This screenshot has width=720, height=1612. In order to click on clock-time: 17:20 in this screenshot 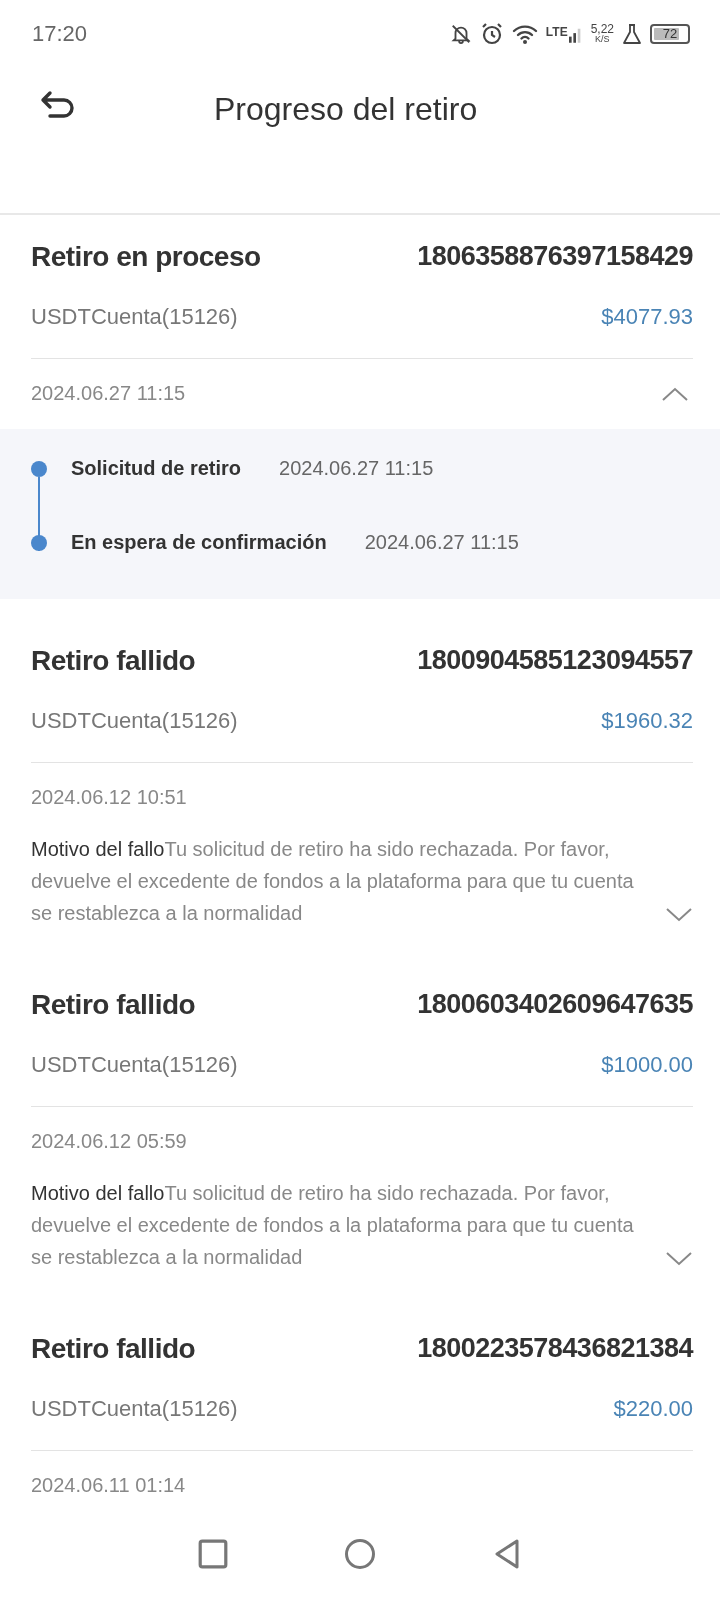, I will do `click(60, 33)`.